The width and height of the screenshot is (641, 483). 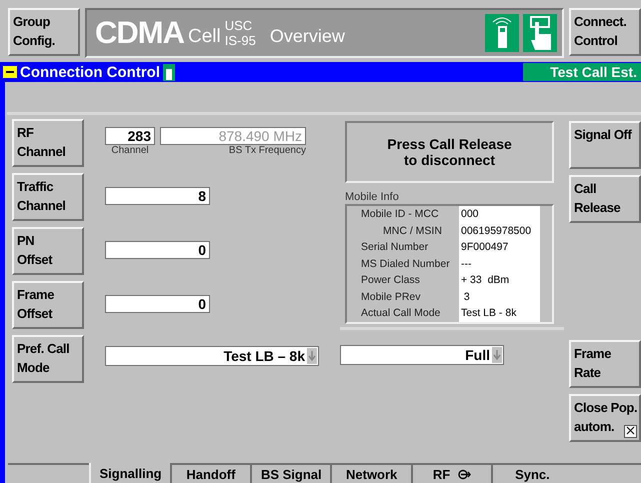 I want to click on parameter-button: PN Offset, so click(x=48, y=251).